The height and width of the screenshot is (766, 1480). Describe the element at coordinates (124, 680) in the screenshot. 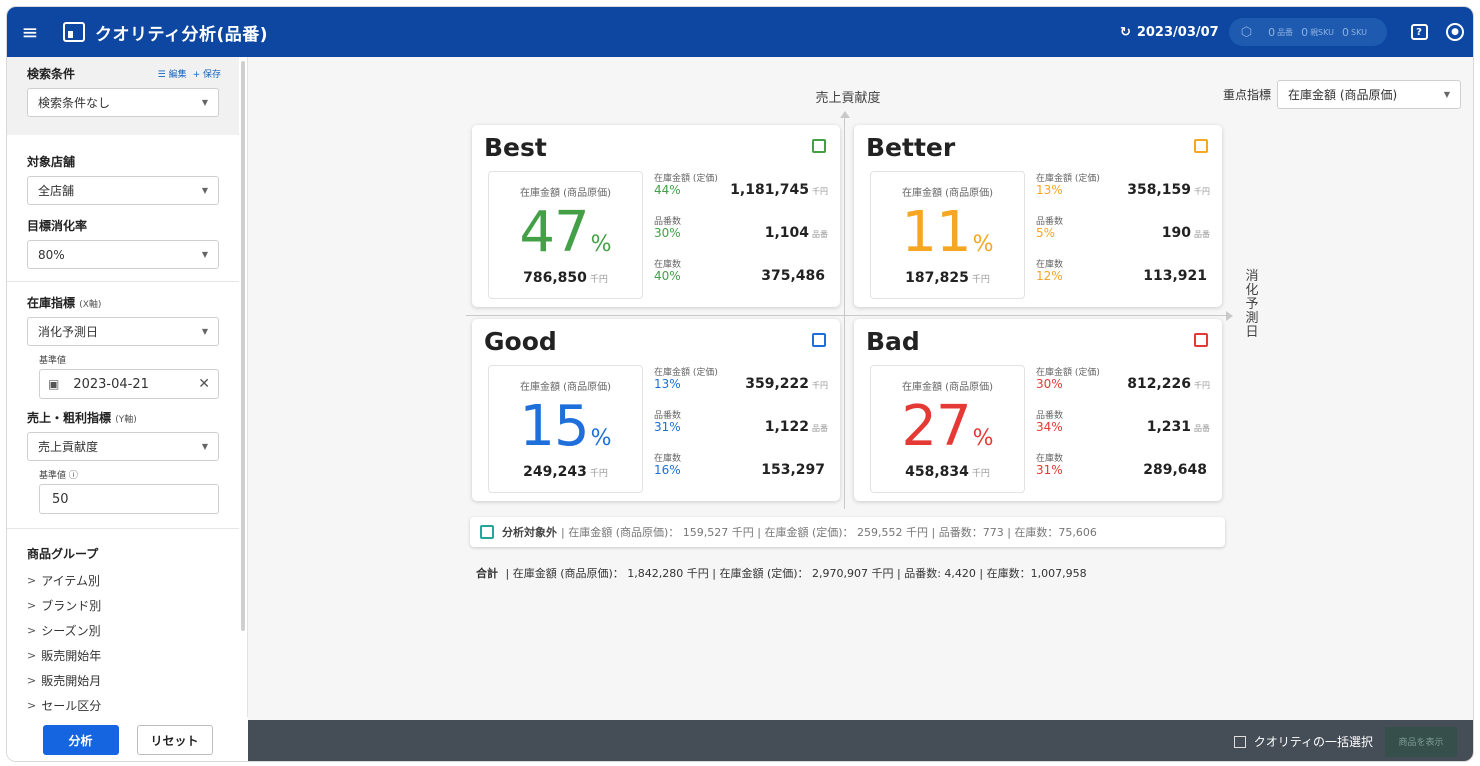

I see `group-item-start-month: > 販売開始月` at that location.